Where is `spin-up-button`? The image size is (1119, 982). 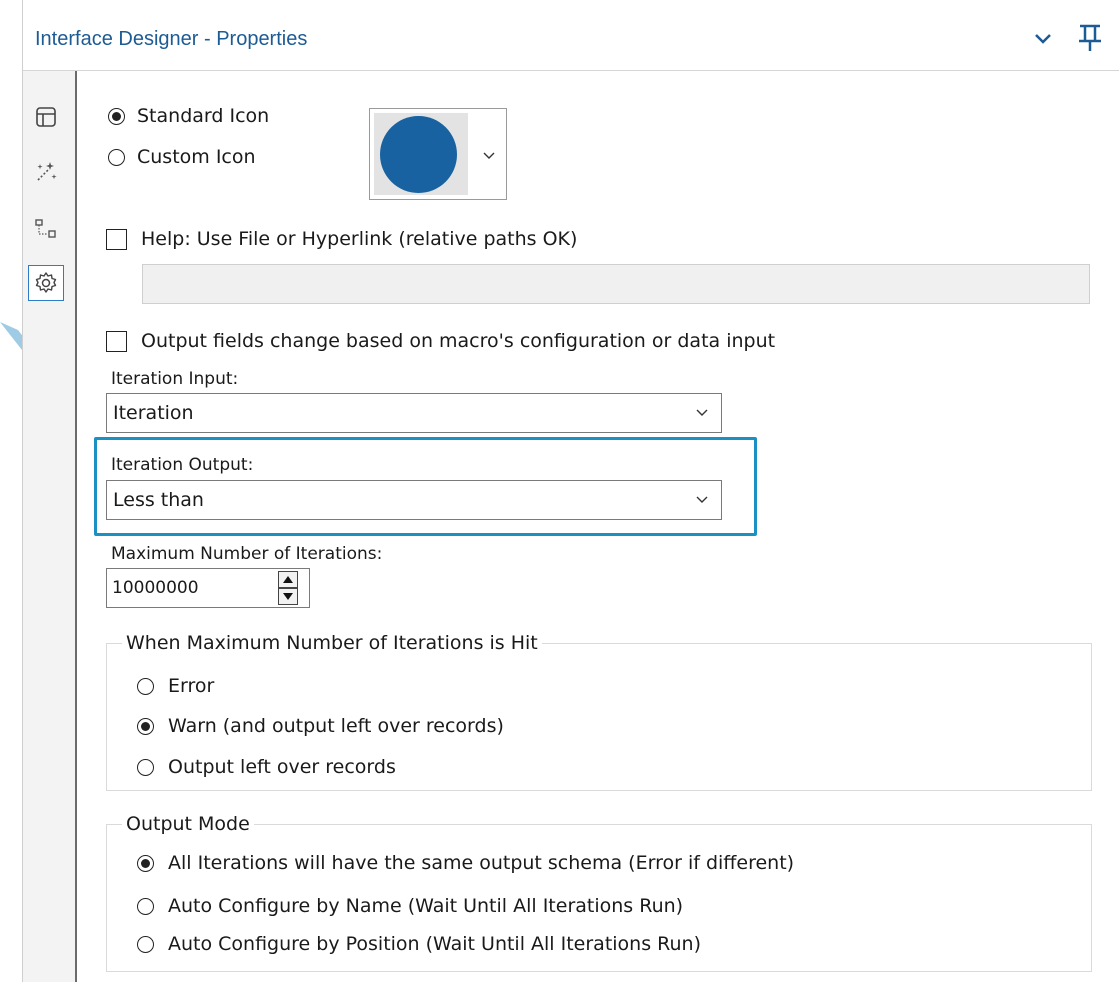
spin-up-button is located at coordinates (288, 579).